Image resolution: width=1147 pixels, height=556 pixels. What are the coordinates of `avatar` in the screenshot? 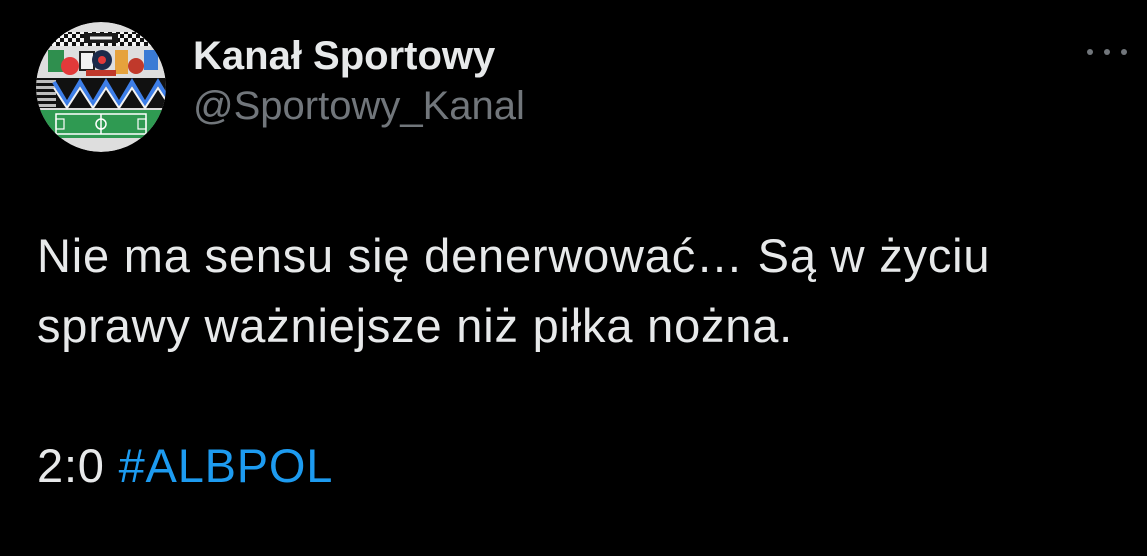 It's located at (101, 87).